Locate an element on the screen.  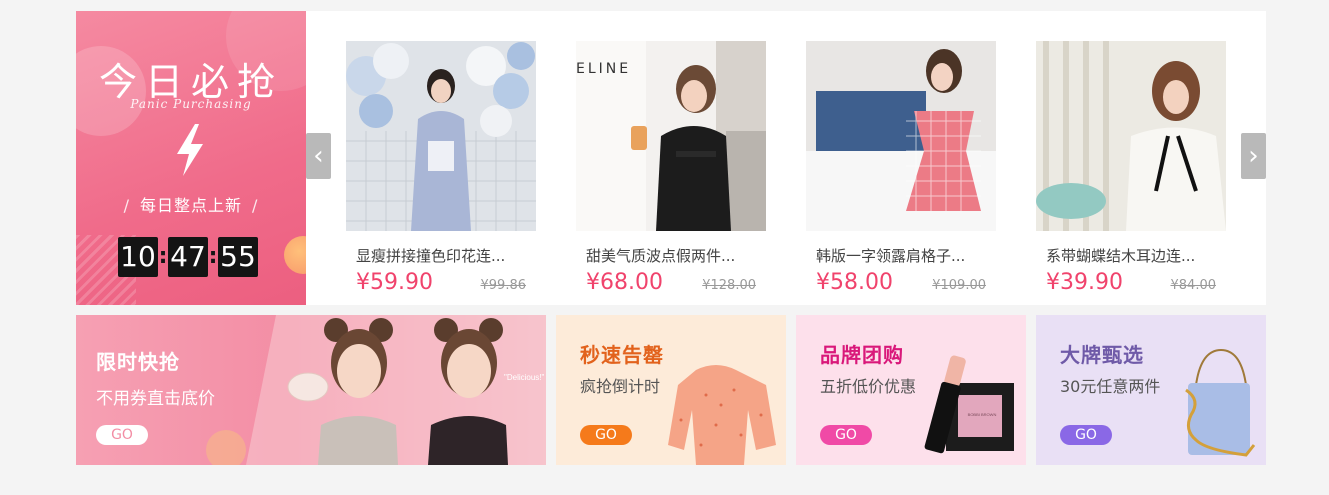
product-image: ELINE is located at coordinates (671, 136).